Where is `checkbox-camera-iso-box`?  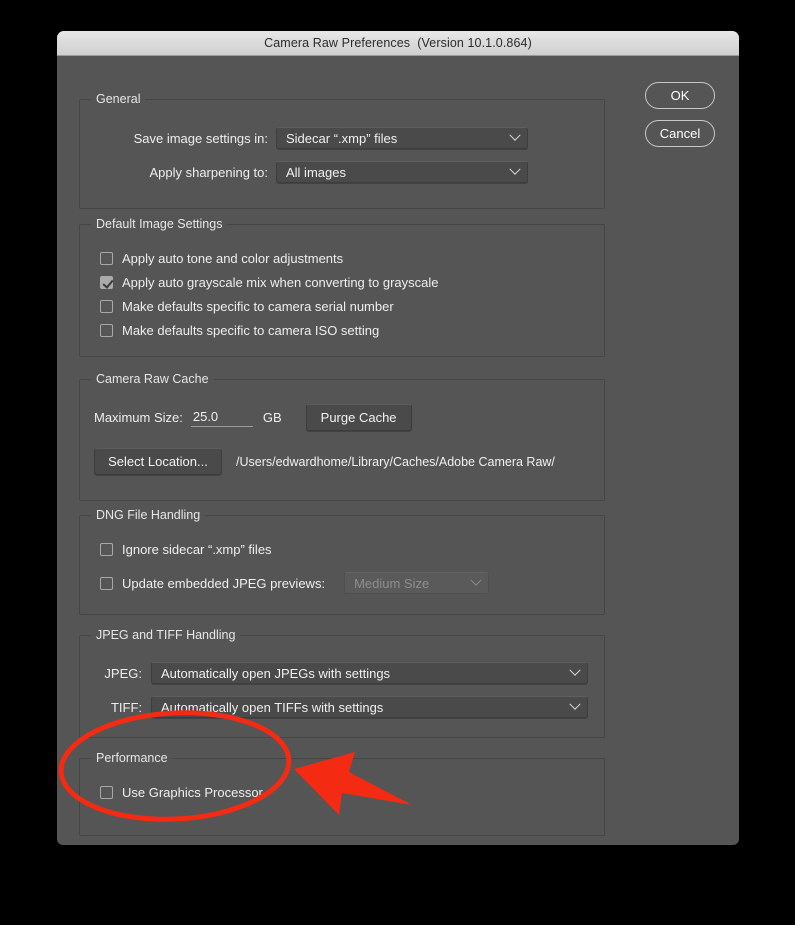
checkbox-camera-iso-box is located at coordinates (106, 330).